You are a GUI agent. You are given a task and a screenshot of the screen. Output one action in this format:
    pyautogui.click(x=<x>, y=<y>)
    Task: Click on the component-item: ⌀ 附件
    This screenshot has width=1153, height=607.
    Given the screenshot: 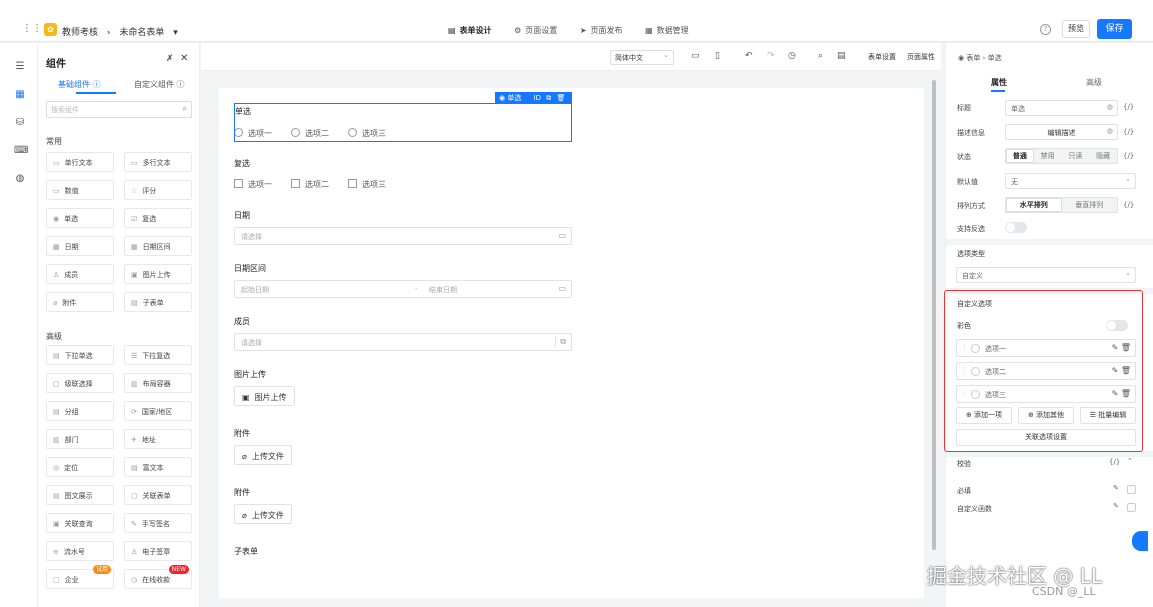 What is the action you would take?
    pyautogui.click(x=80, y=302)
    